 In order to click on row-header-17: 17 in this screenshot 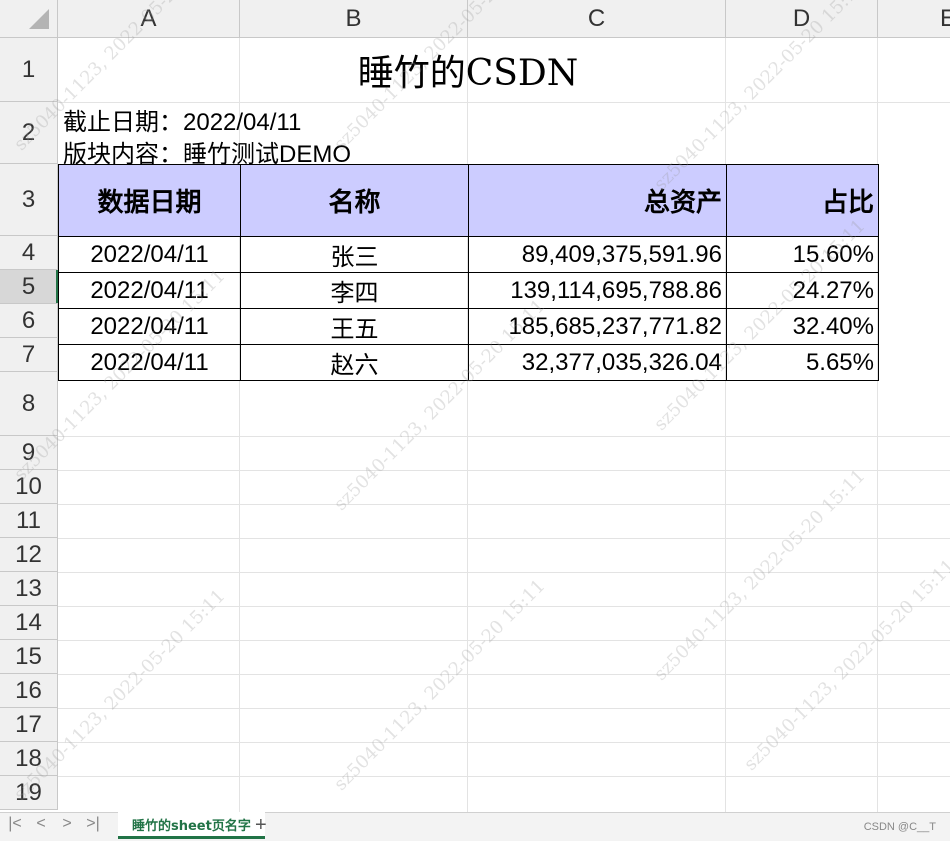, I will do `click(29, 725)`.